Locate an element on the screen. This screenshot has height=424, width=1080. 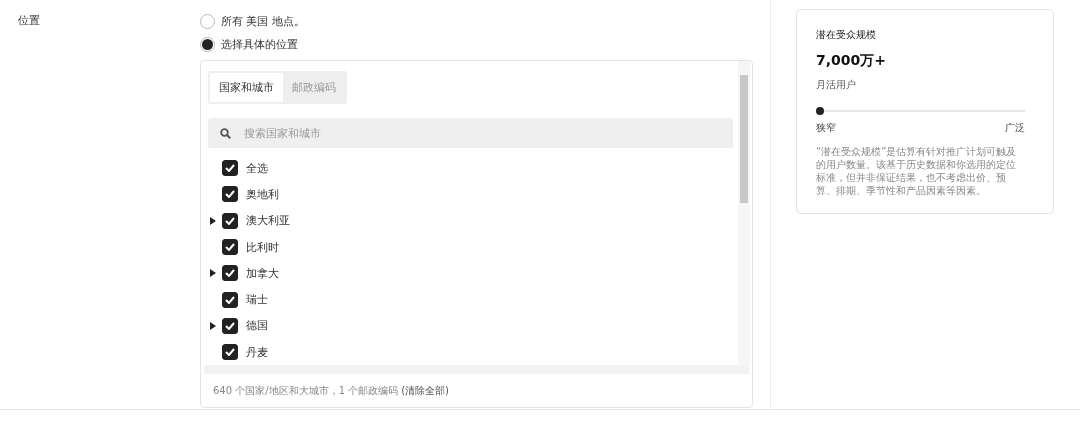
search-field: 搜索国家和城市 is located at coordinates (470, 133).